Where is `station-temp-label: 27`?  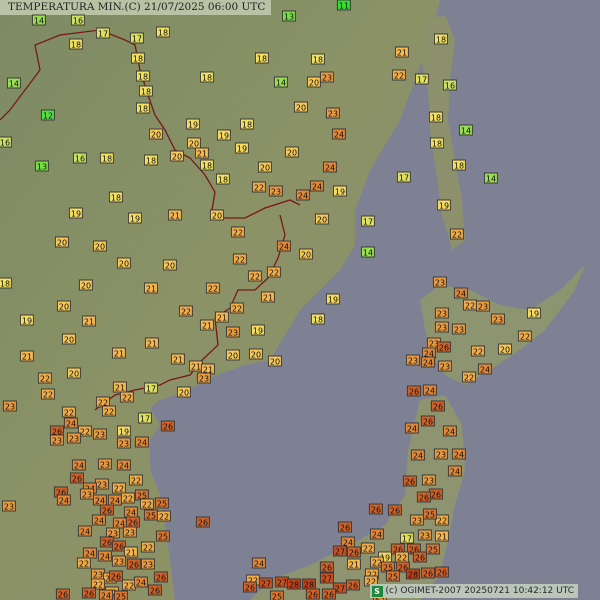
station-temp-label: 27 is located at coordinates (266, 583).